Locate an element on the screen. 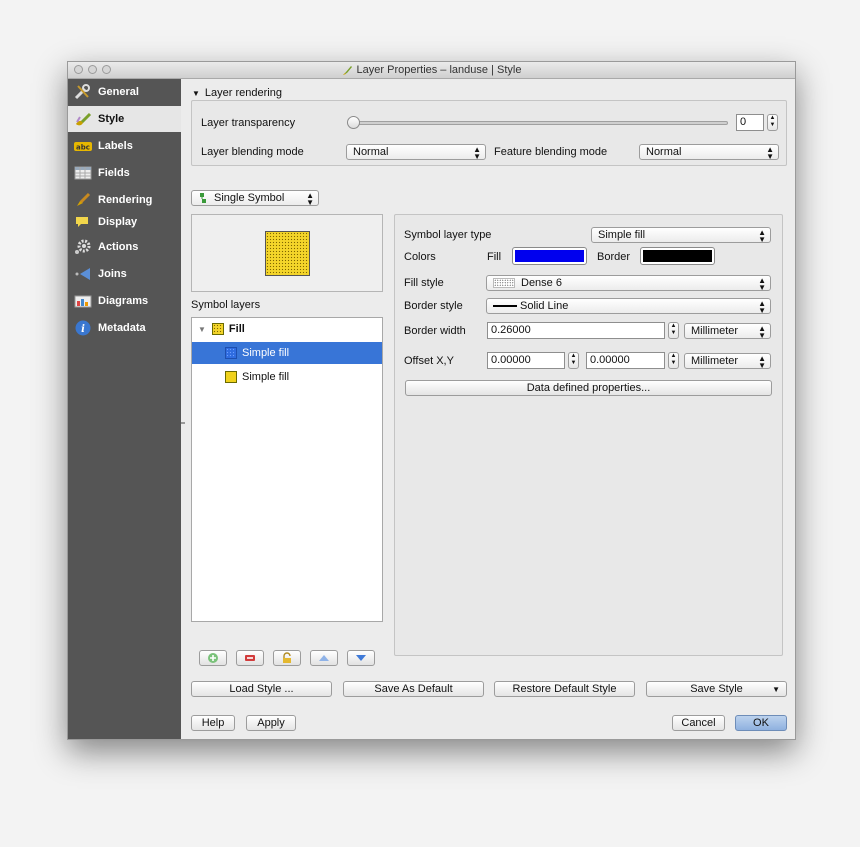 This screenshot has height=847, width=860. help-button: Help is located at coordinates (213, 723).